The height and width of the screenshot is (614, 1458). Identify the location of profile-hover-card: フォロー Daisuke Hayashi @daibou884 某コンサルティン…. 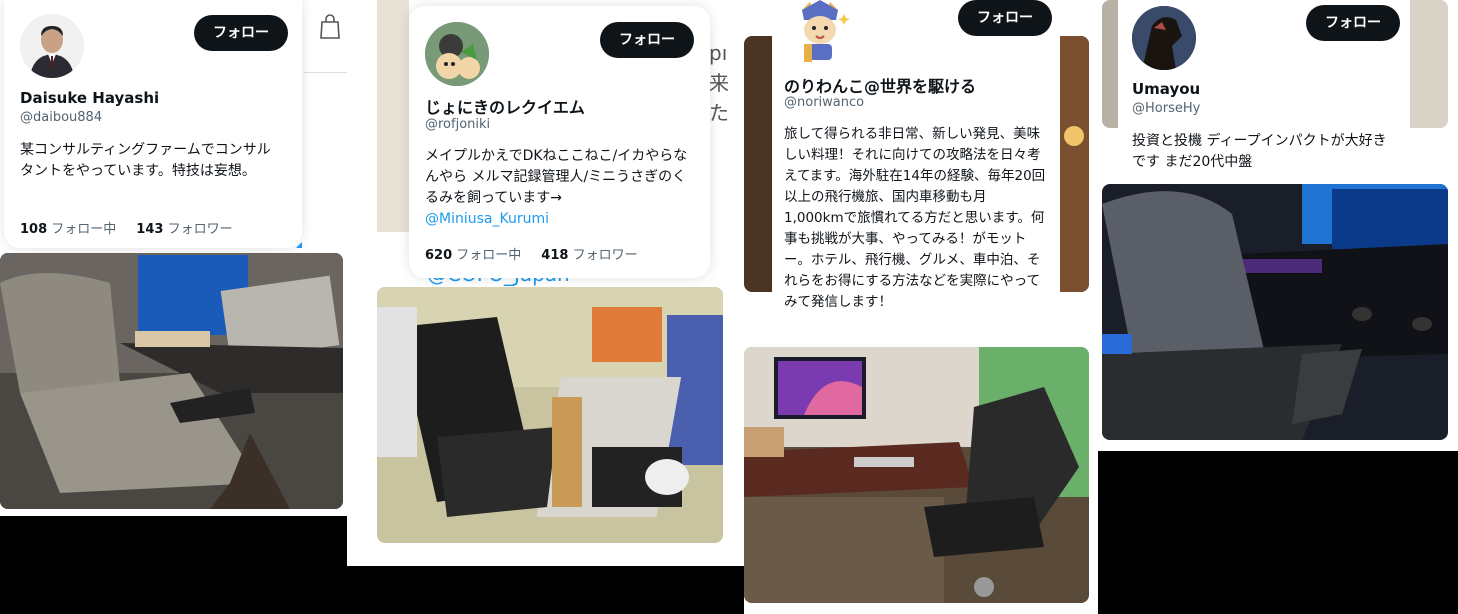
(153, 124).